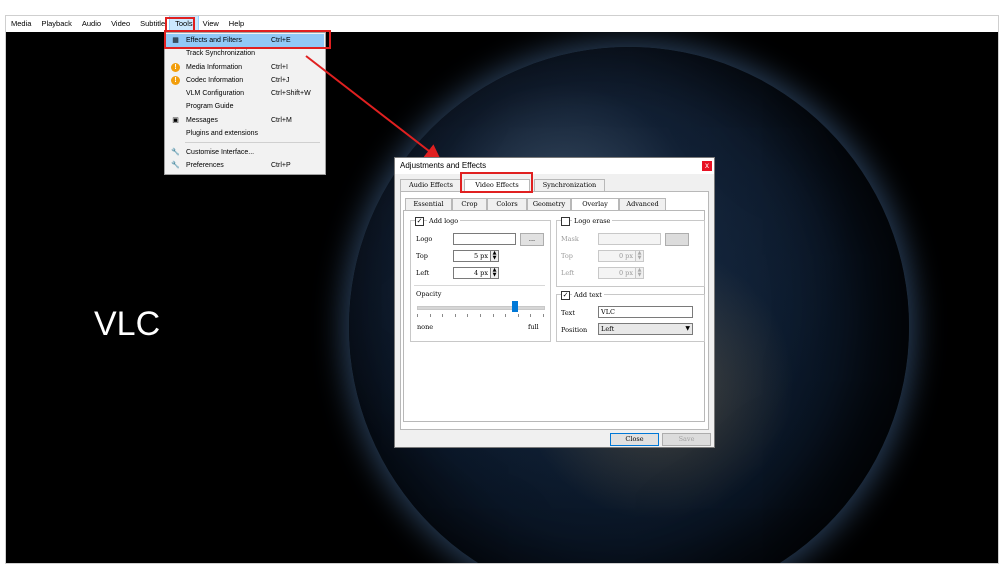 This screenshot has width=1000, height=580. Describe the element at coordinates (425, 327) in the screenshot. I see `opacity-min-label: none` at that location.